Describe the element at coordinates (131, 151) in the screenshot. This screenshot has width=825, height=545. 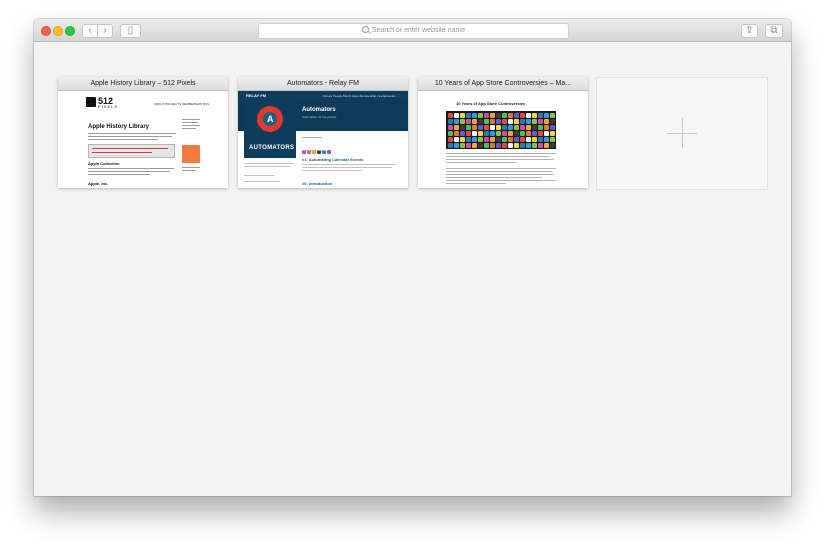
I see `callout-box` at that location.